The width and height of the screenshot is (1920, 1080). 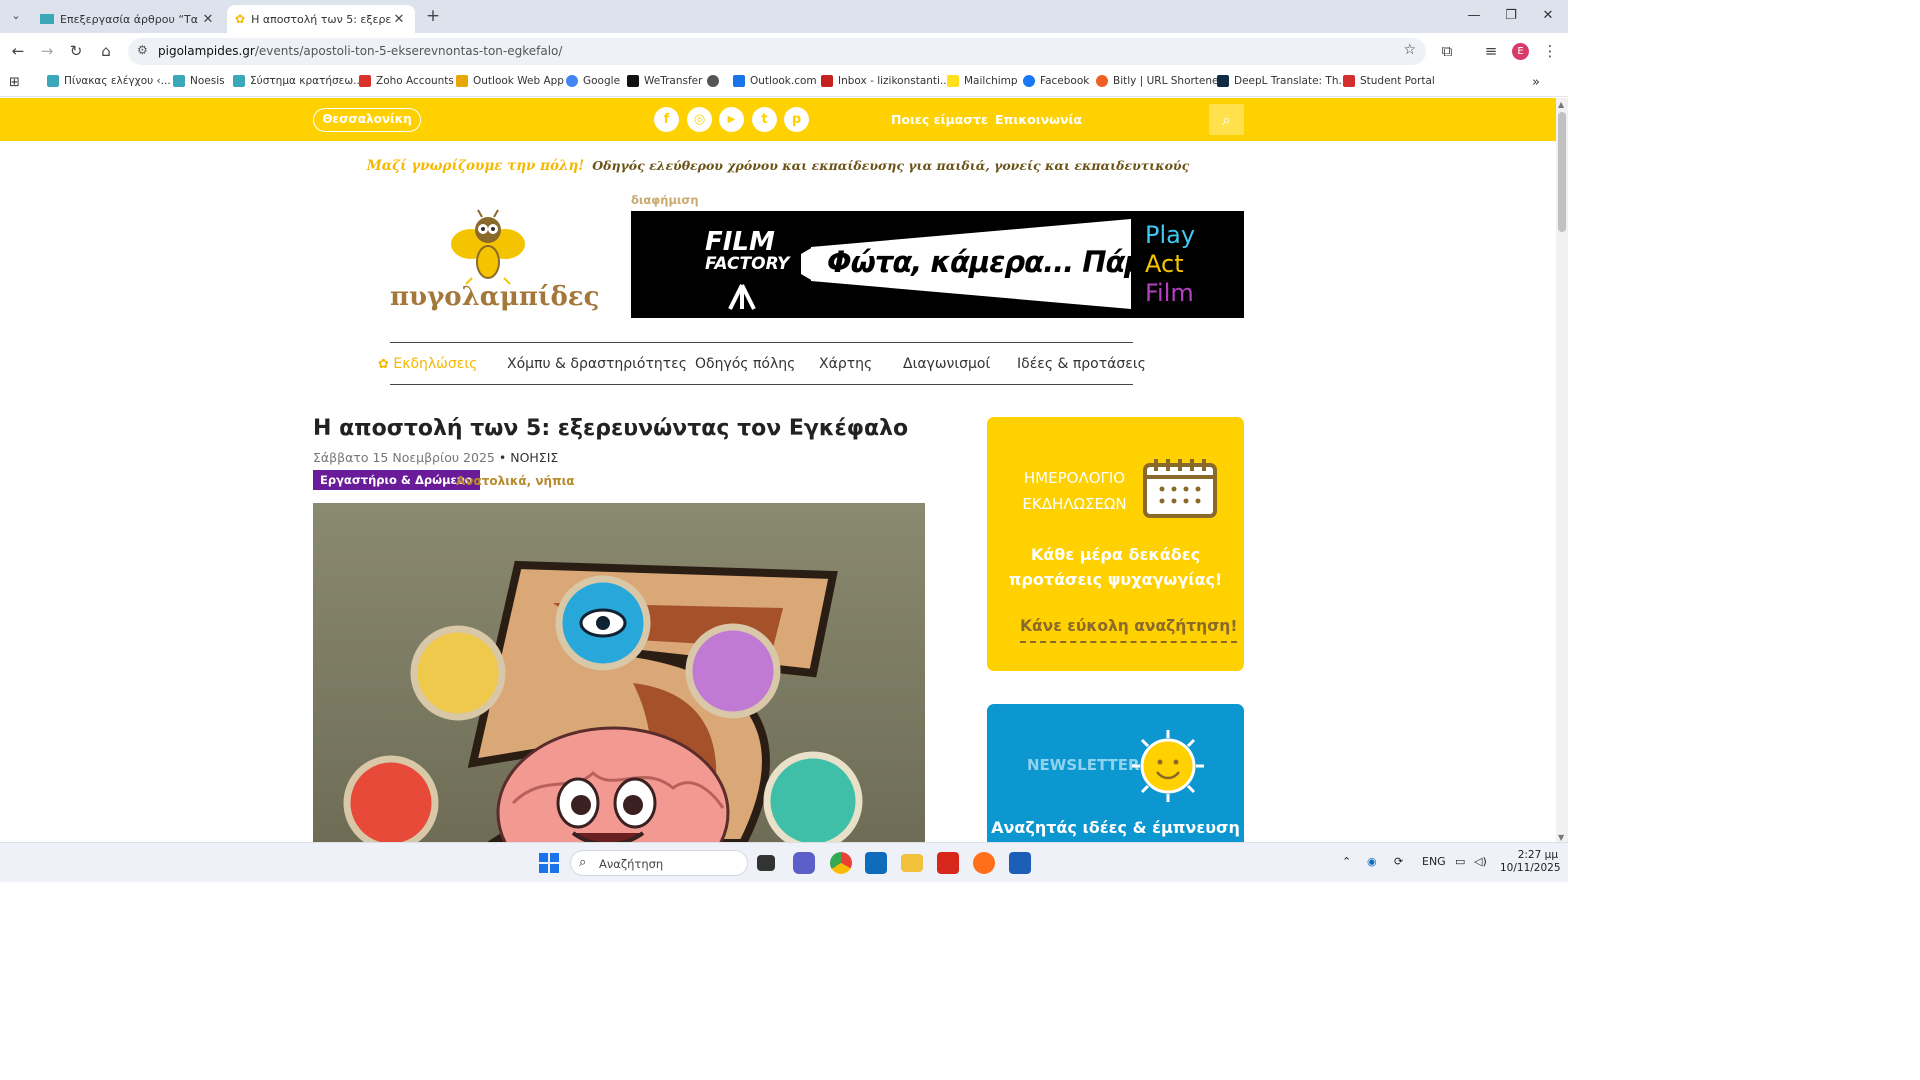 What do you see at coordinates (715, 81) in the screenshot?
I see `globe-bookmark-icon` at bounding box center [715, 81].